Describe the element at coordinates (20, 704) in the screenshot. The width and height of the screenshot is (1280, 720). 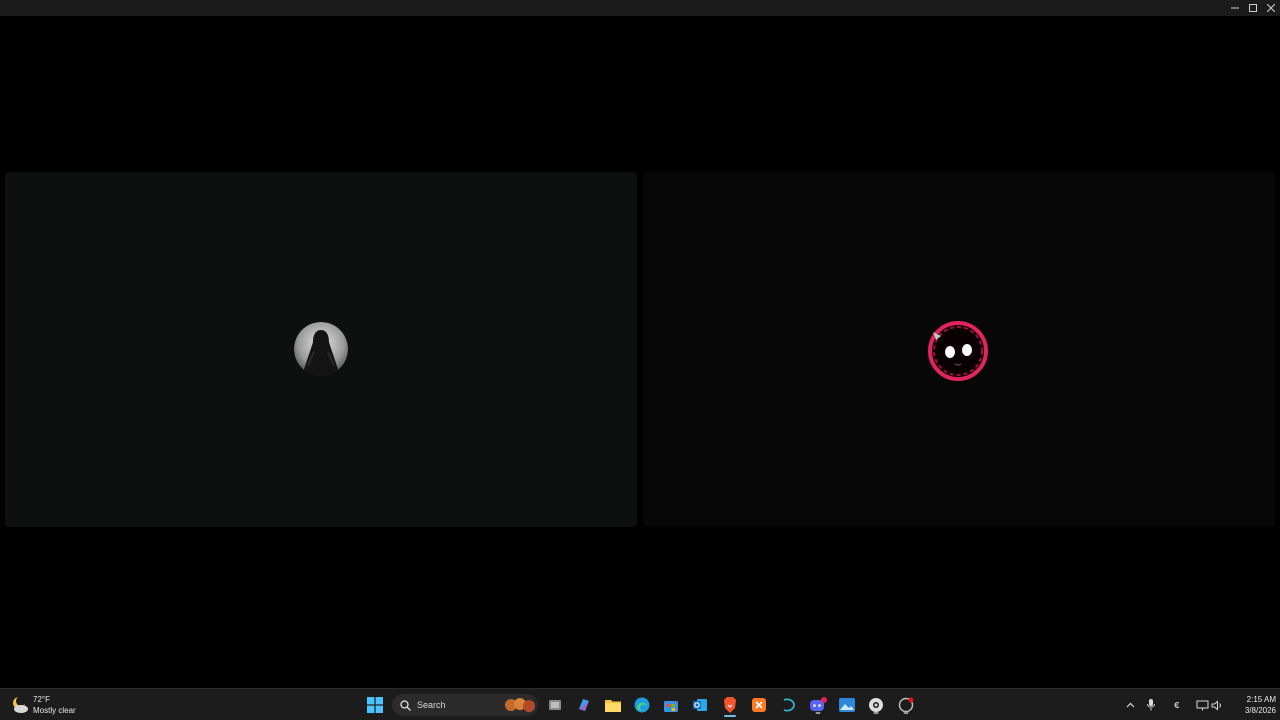
I see `moon-cloud-icon` at that location.